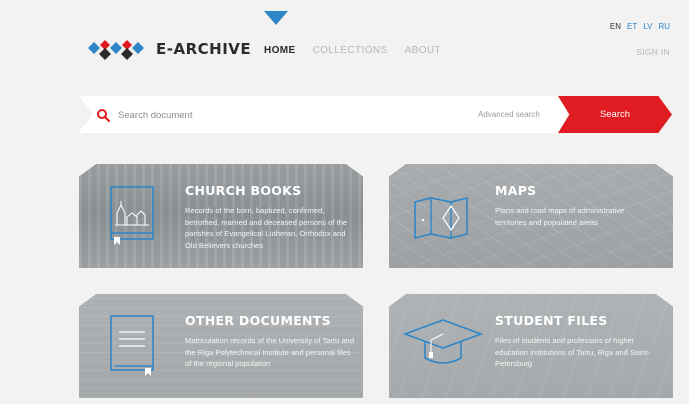  What do you see at coordinates (86, 114) in the screenshot?
I see `search-field-notch` at bounding box center [86, 114].